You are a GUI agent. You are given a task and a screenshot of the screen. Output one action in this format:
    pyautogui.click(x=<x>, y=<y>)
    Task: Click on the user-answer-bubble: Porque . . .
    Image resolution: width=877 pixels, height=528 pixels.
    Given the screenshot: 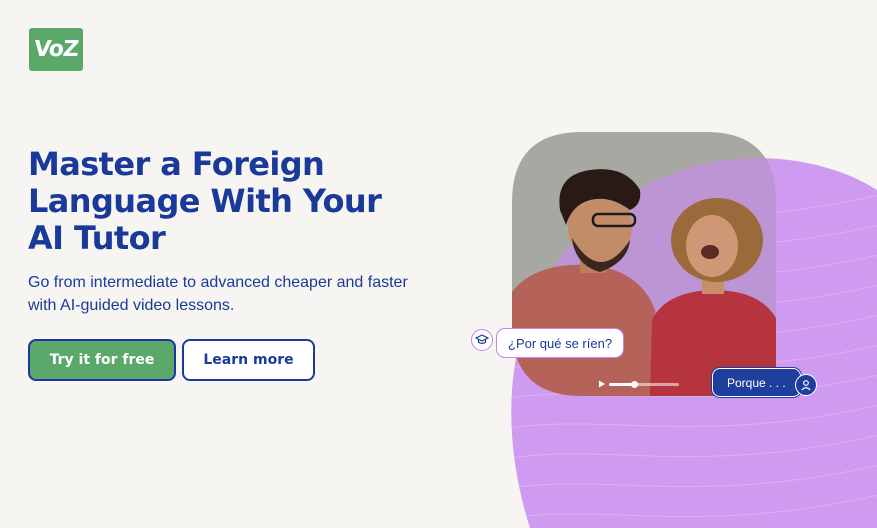 What is the action you would take?
    pyautogui.click(x=756, y=382)
    